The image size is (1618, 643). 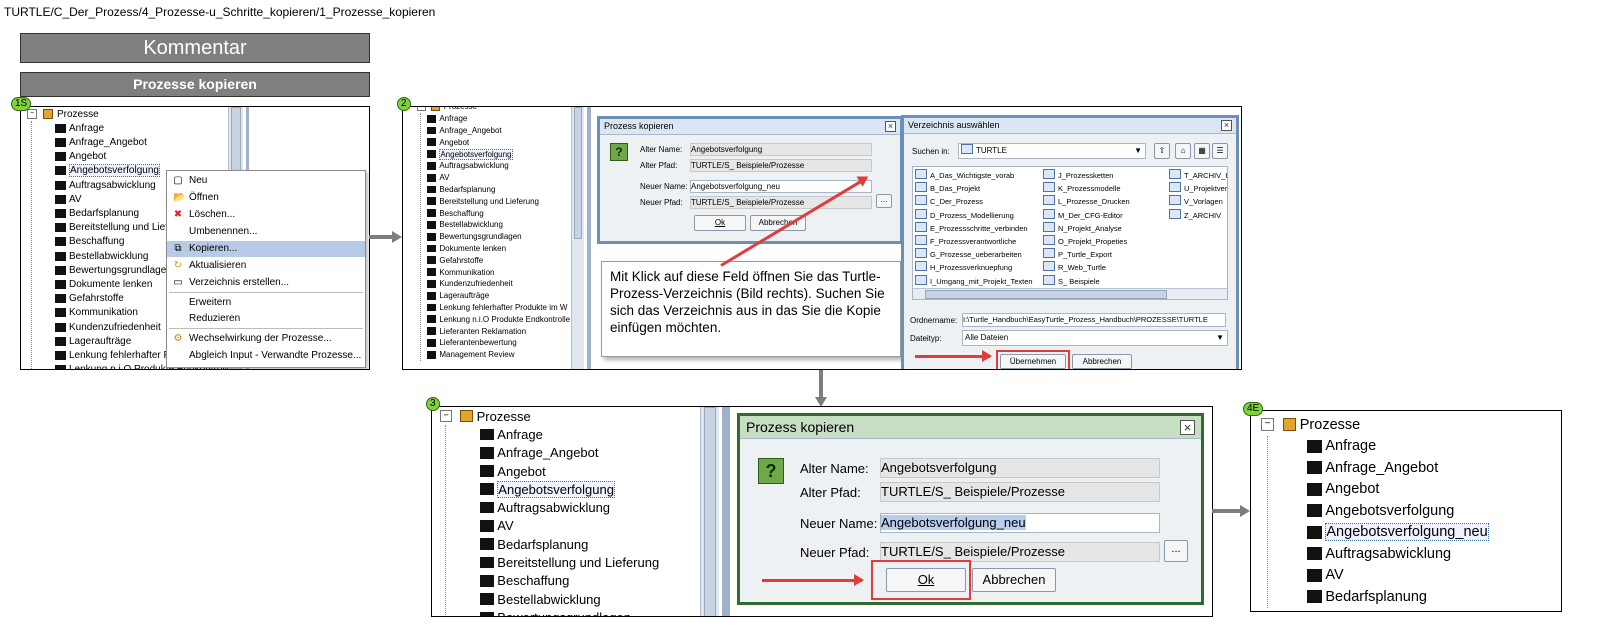 I want to click on up-folder-icon: ⇧, so click(x=1162, y=151).